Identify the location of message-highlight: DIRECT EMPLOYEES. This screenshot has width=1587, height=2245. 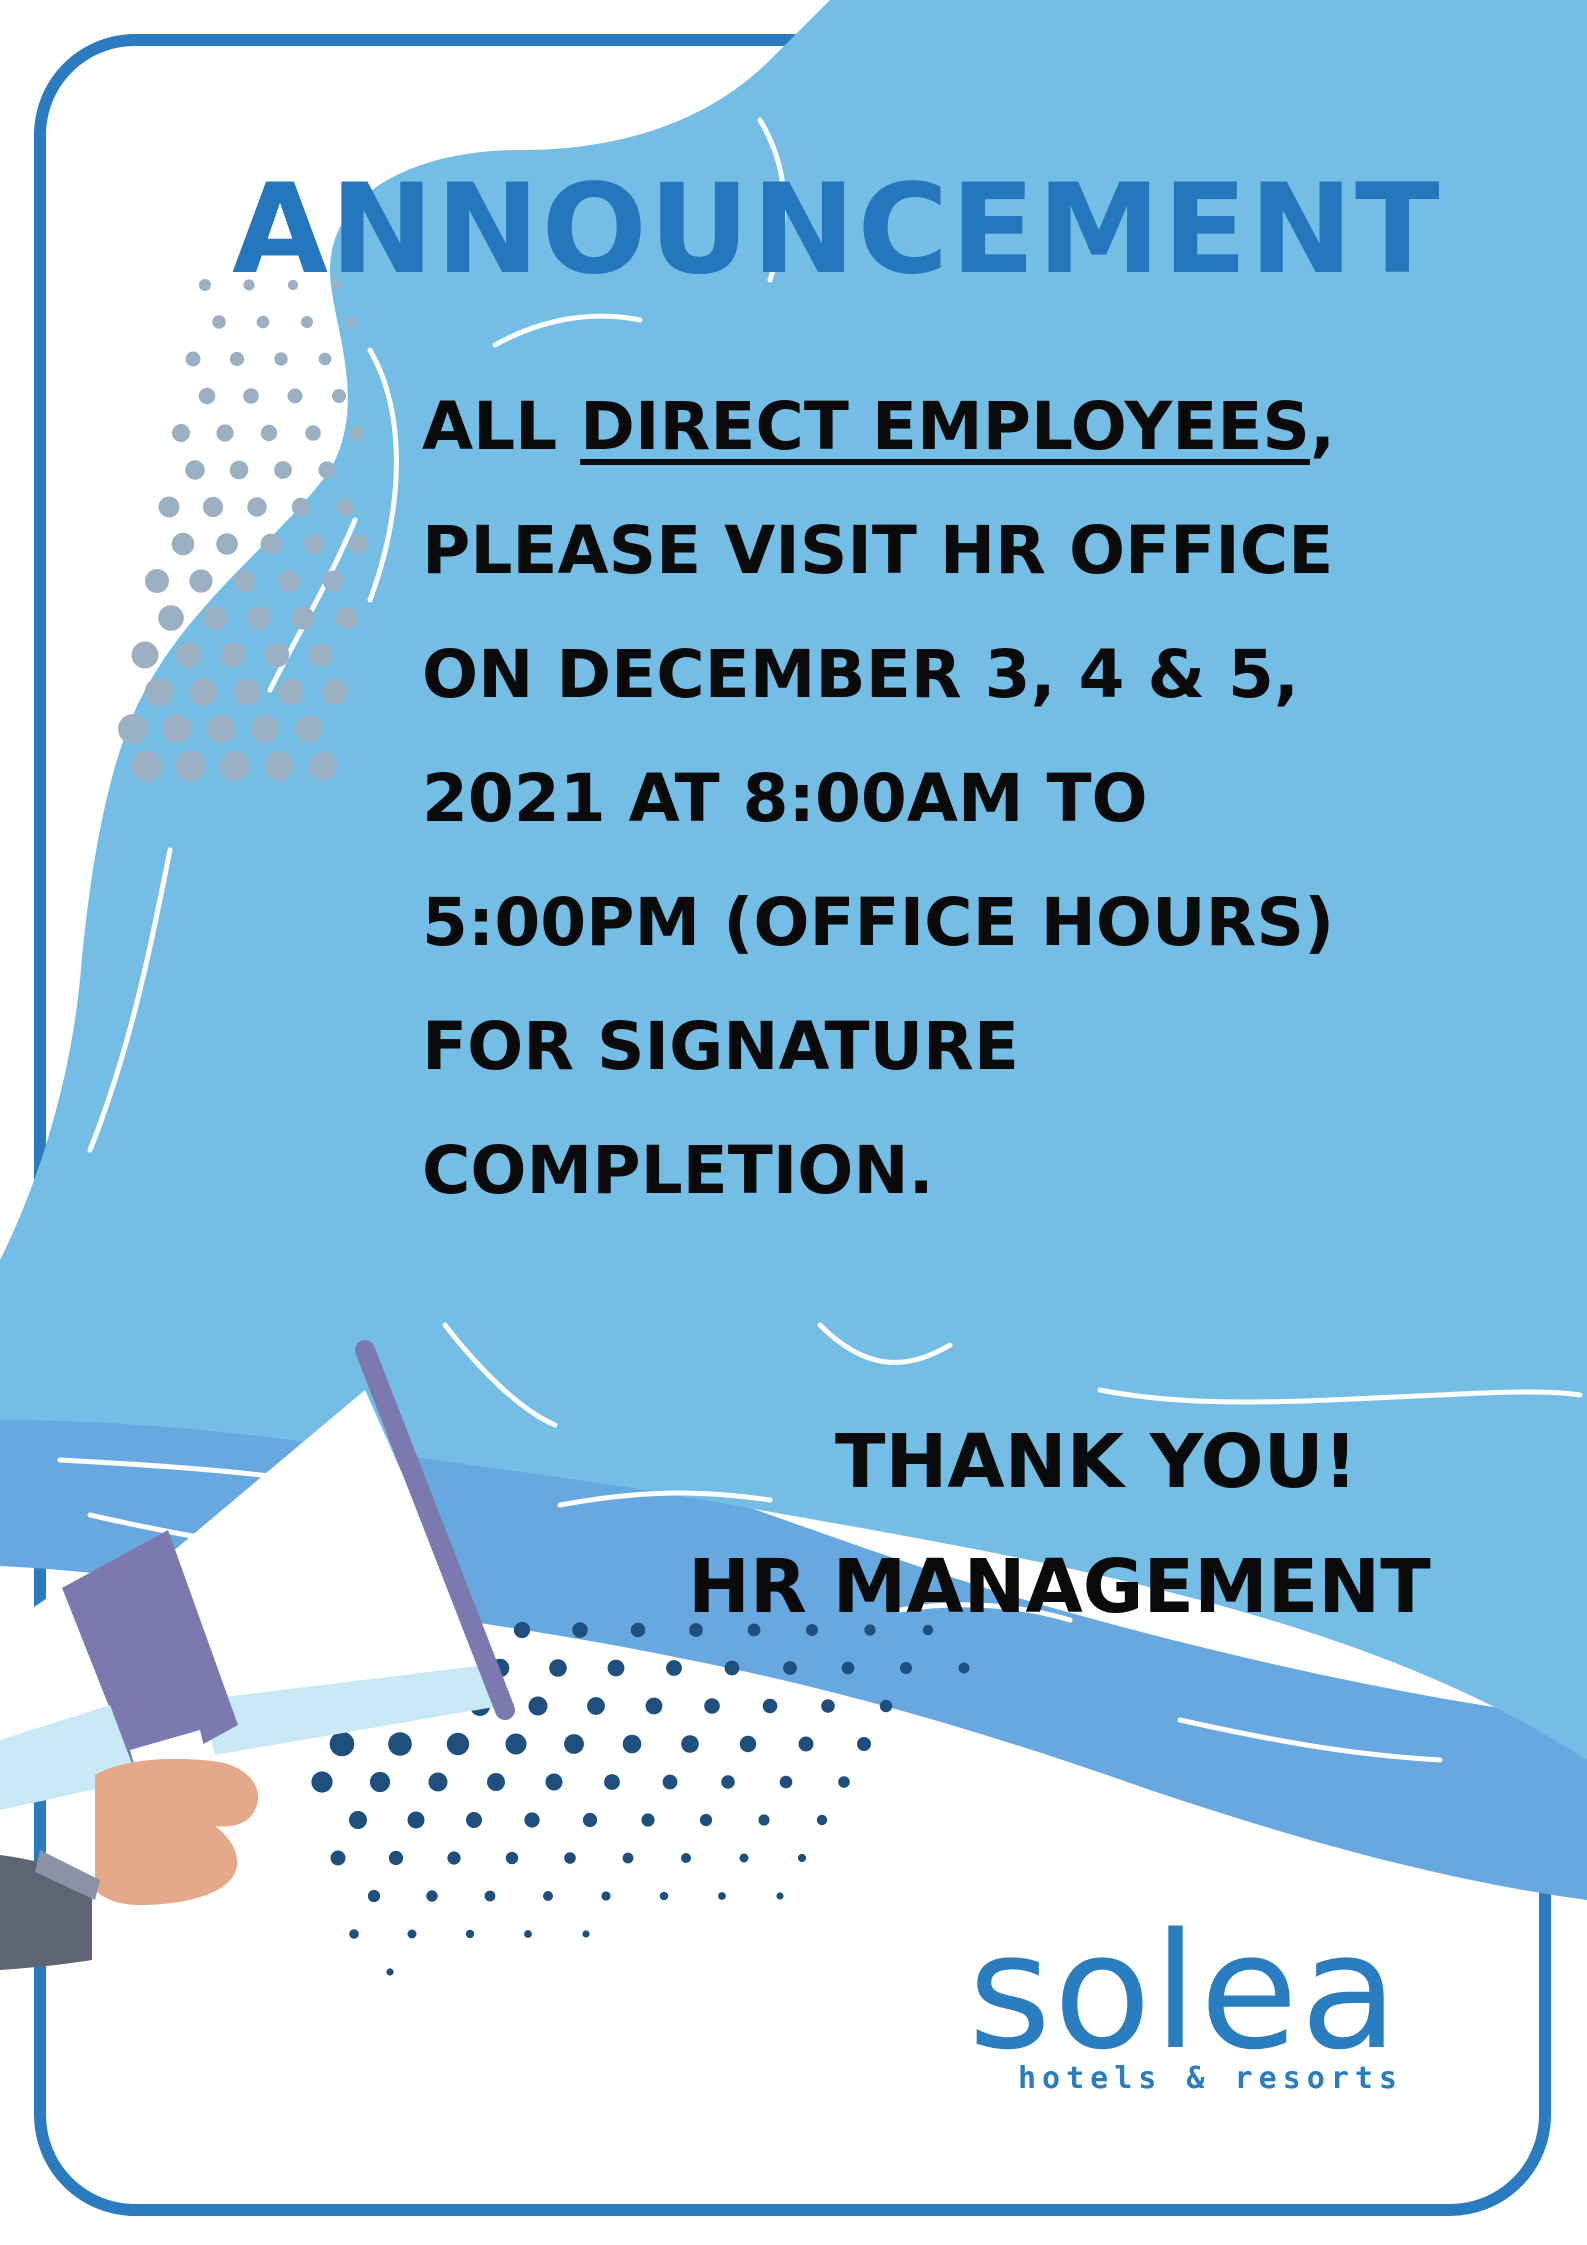
(945, 426).